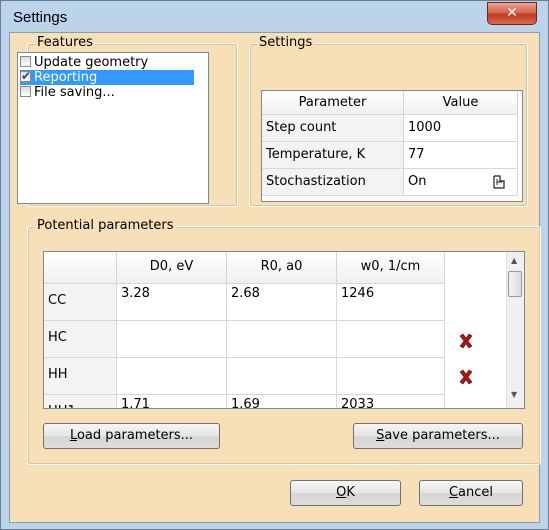 The height and width of the screenshot is (530, 549). What do you see at coordinates (512, 13) in the screenshot?
I see `close-button: ✕` at bounding box center [512, 13].